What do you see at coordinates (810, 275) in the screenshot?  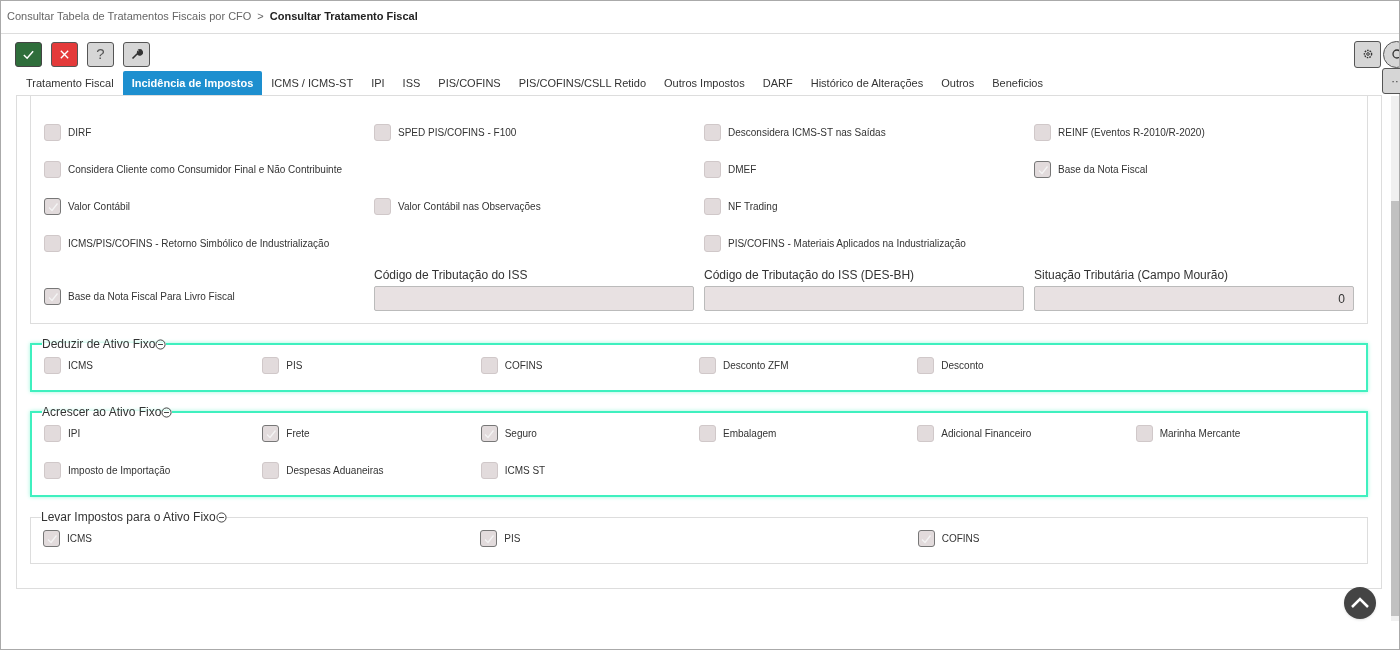 I see `field-label: Código de Tributação do ISS (DES-BH)` at bounding box center [810, 275].